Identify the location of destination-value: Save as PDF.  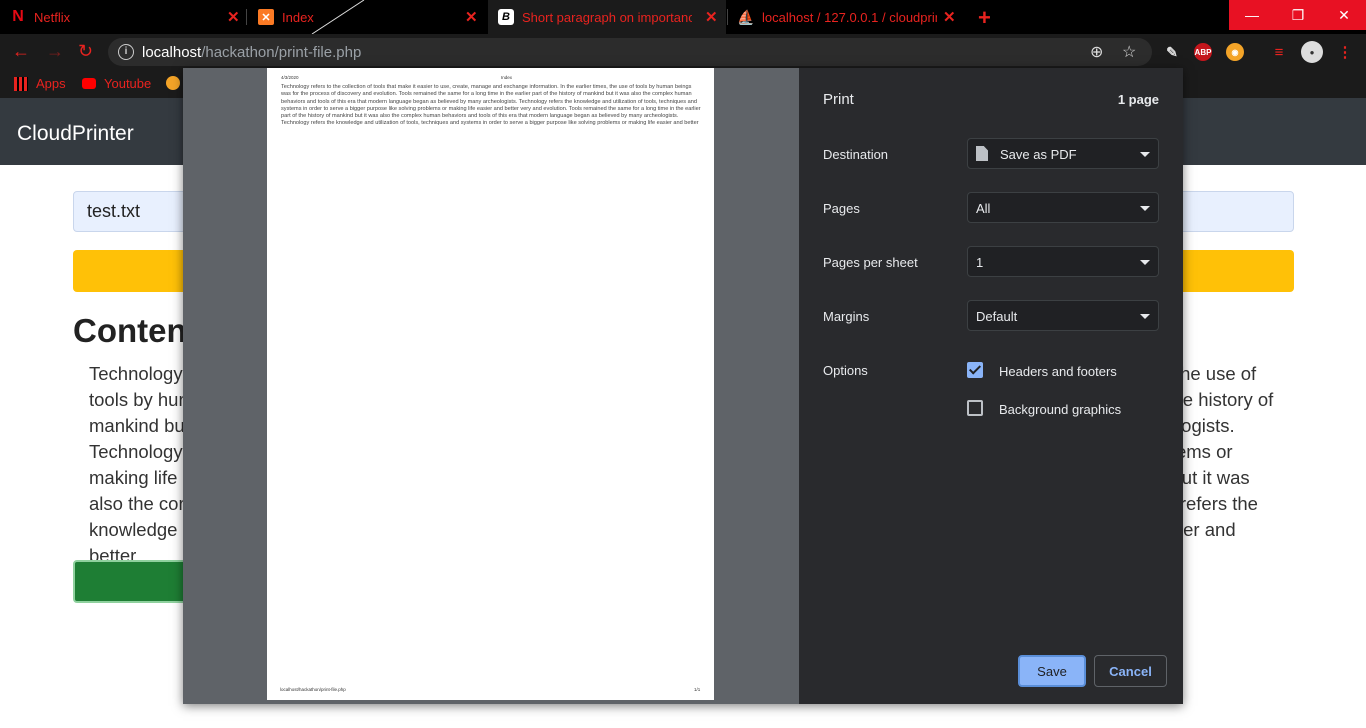
(1038, 154).